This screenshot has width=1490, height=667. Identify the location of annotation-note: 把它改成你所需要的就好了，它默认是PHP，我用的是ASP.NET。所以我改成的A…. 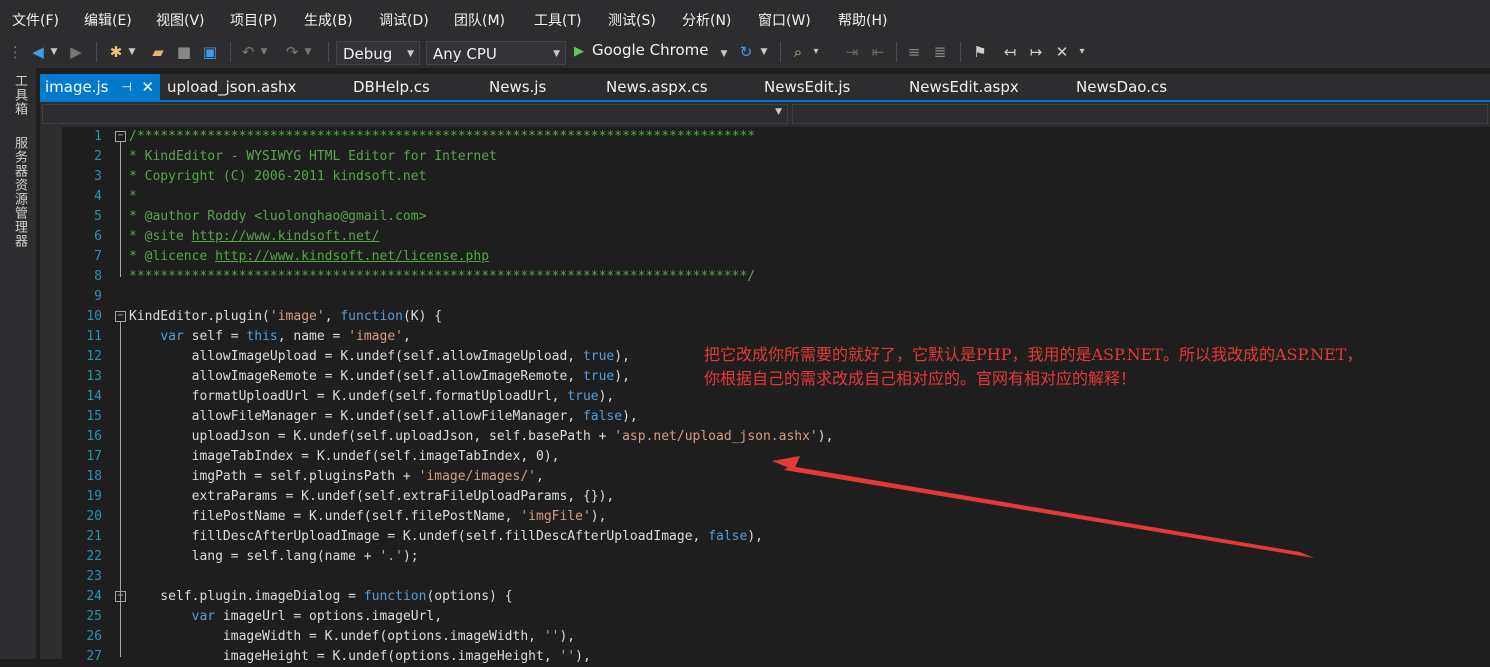
(1033, 367).